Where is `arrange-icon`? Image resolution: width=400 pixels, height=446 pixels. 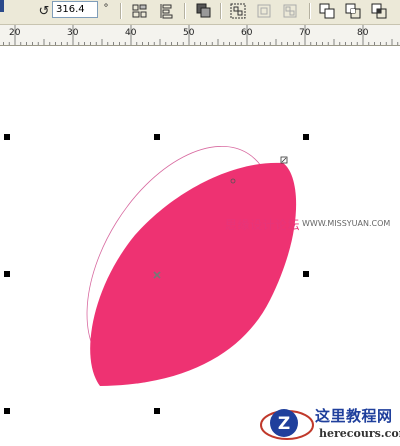
arrange-icon is located at coordinates (204, 11).